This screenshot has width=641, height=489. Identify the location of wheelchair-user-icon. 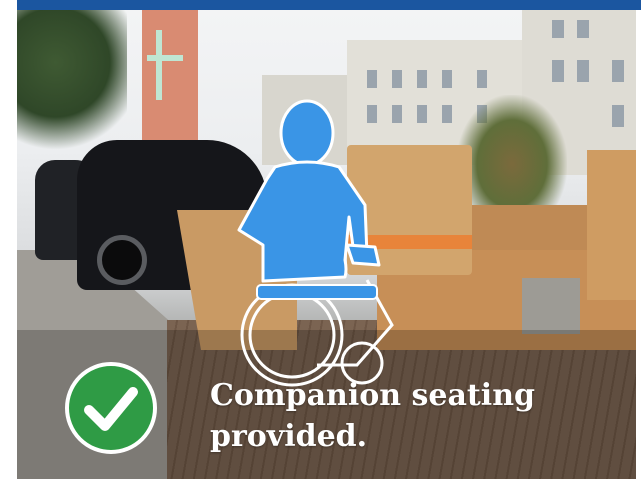
(315, 243).